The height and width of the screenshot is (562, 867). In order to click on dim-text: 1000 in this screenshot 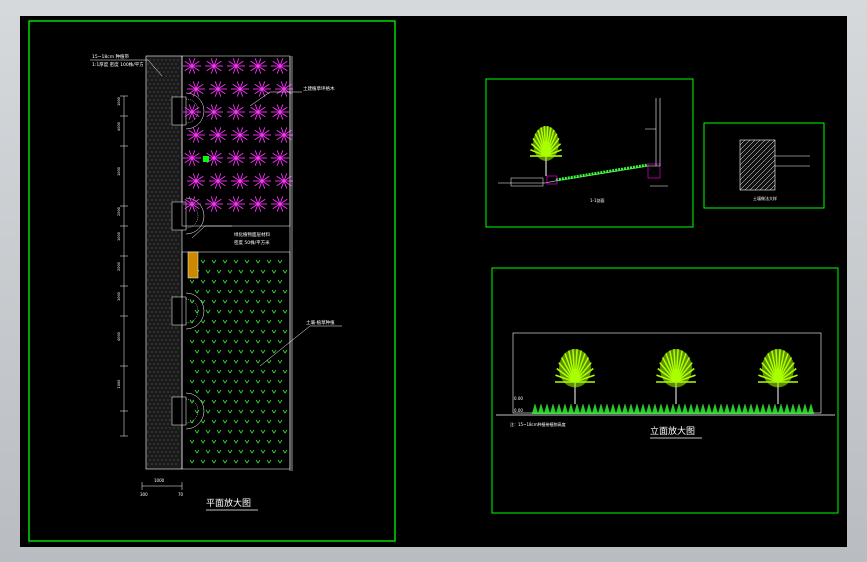, I will do `click(119, 384)`.